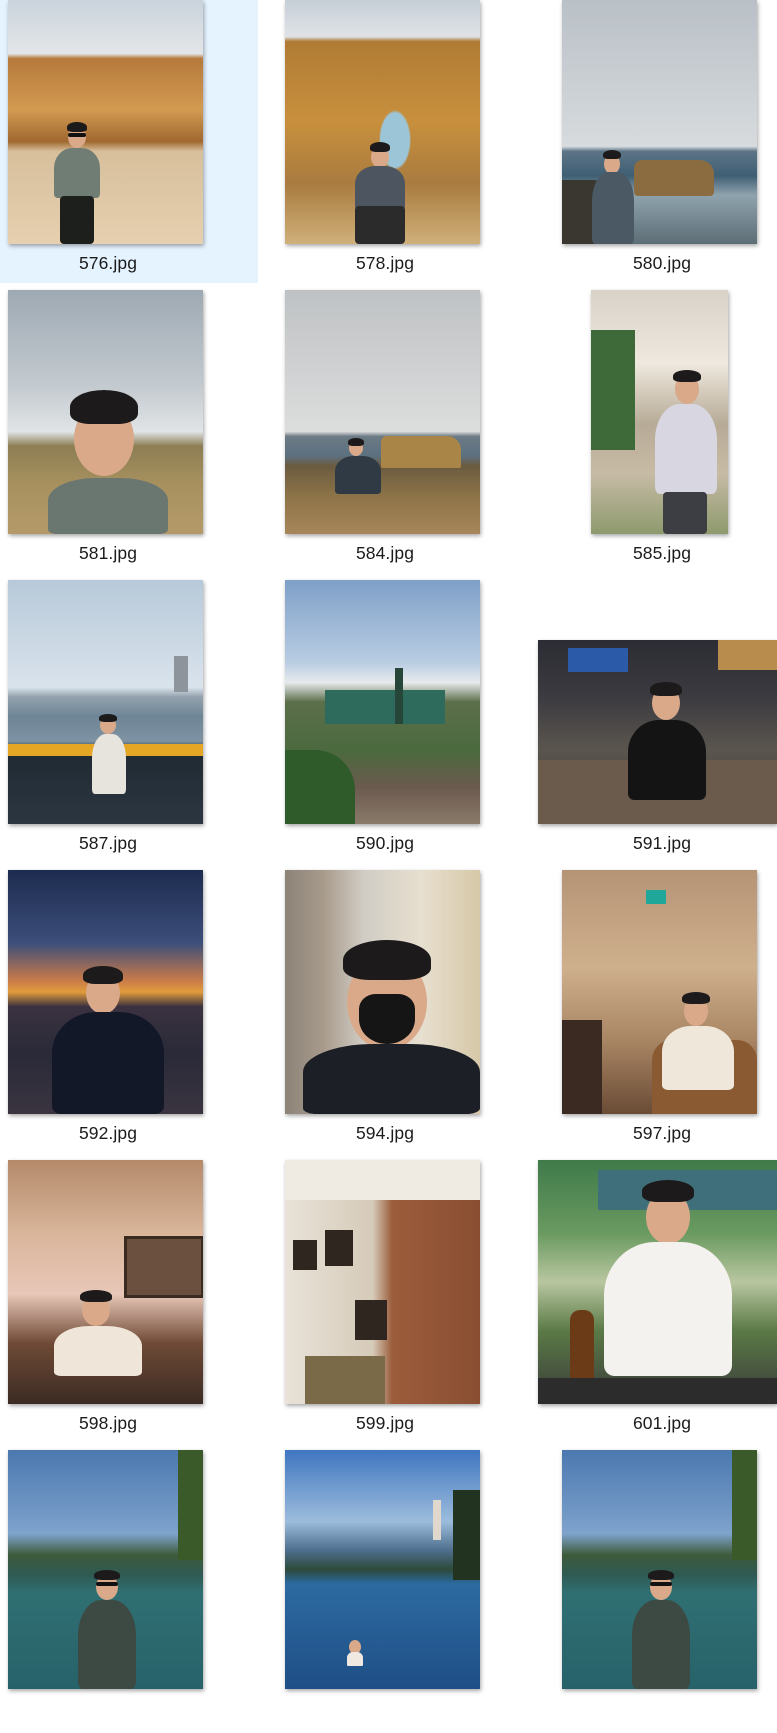  Describe the element at coordinates (108, 1423) in the screenshot. I see `file-name-label: 598.jpg` at that location.